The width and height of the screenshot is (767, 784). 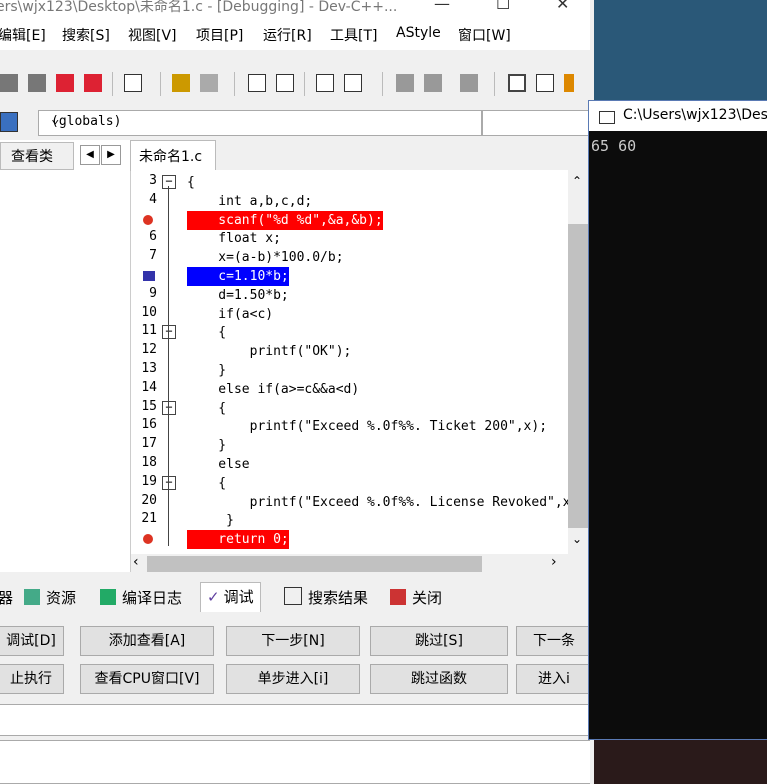 What do you see at coordinates (325, 83) in the screenshot?
I see `goto-line-icon` at bounding box center [325, 83].